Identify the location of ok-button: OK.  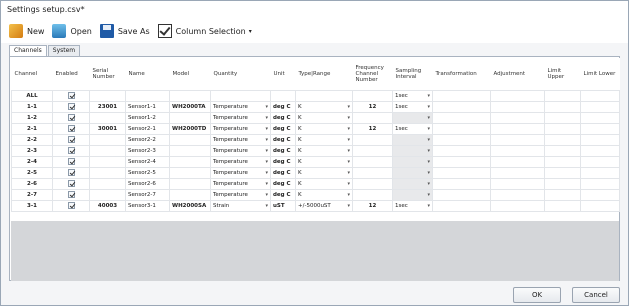
(537, 295).